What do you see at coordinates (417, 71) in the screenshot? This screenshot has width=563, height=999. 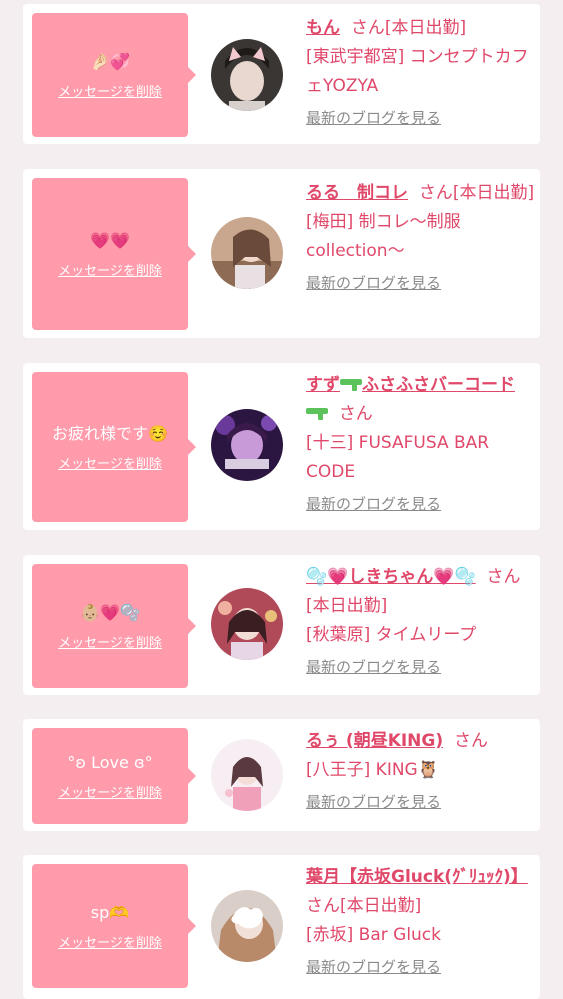 I see `shop-text: [東武宇都宮] コンセプトカフェYOZYA` at bounding box center [417, 71].